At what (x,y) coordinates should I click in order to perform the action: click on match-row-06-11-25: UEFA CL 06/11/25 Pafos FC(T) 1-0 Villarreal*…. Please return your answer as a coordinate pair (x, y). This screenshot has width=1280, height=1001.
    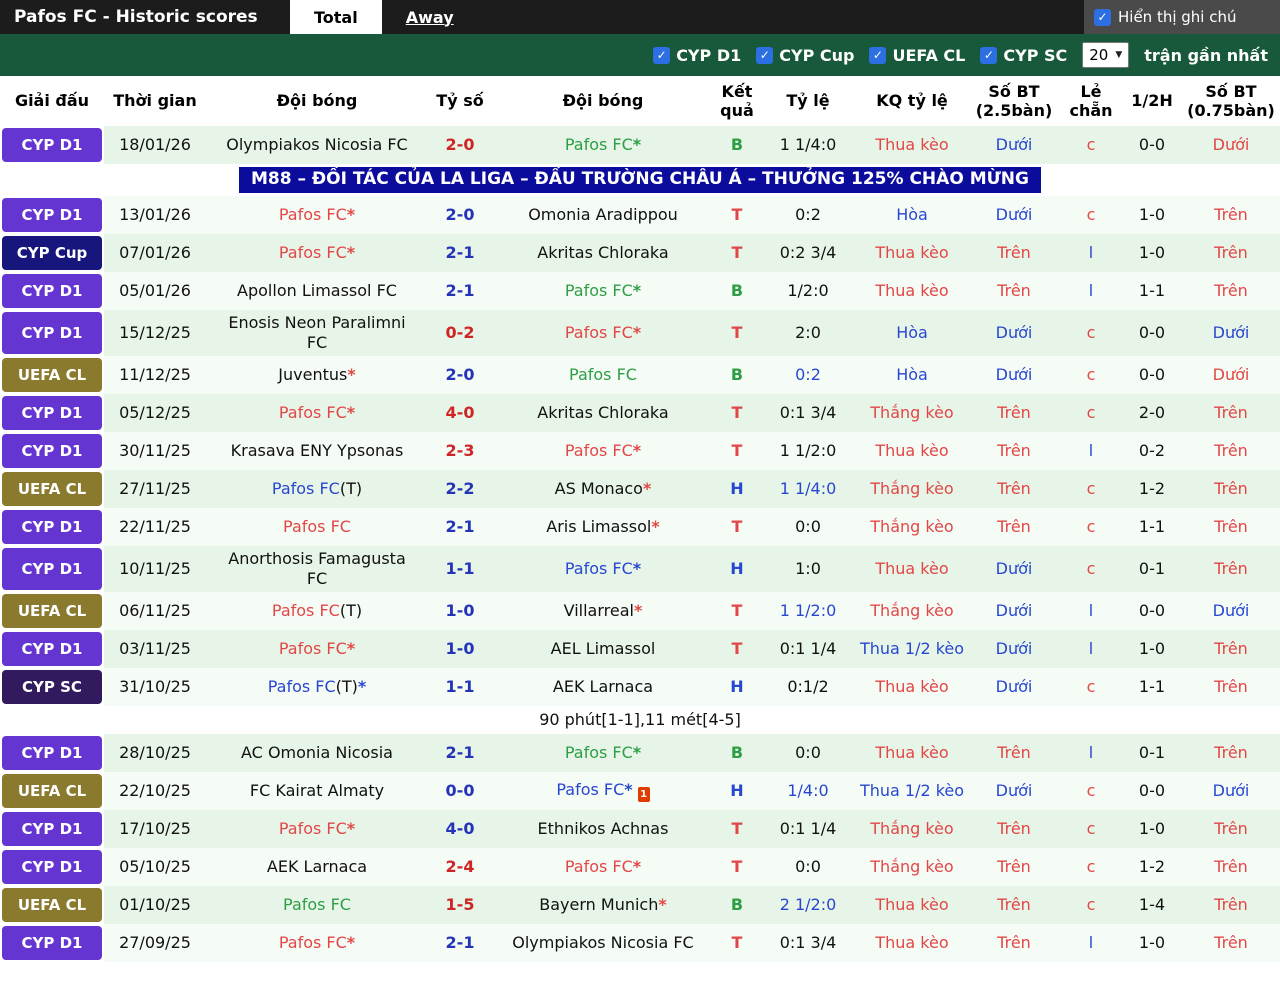
    Looking at the image, I should click on (640, 611).